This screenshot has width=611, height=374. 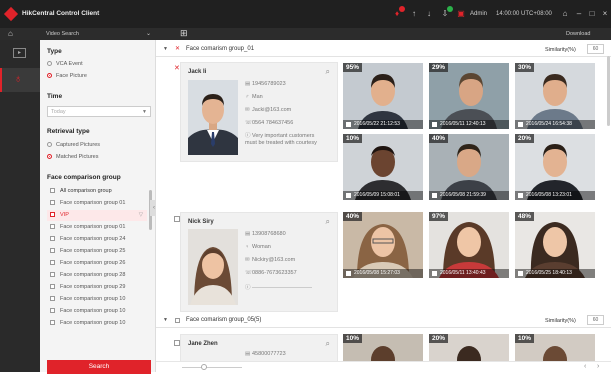 What do you see at coordinates (383, 96) in the screenshot?
I see `match-thumbnail: 95% 2016/05/22 21:12:53` at bounding box center [383, 96].